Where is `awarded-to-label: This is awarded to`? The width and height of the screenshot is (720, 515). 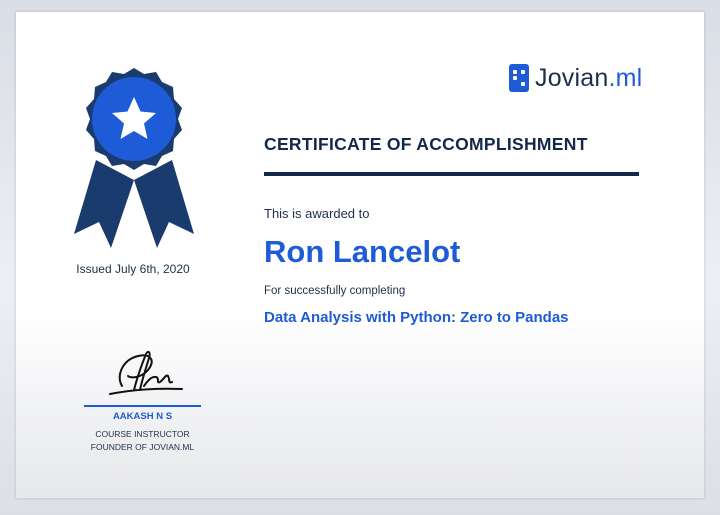 awarded-to-label: This is awarded to is located at coordinates (317, 213).